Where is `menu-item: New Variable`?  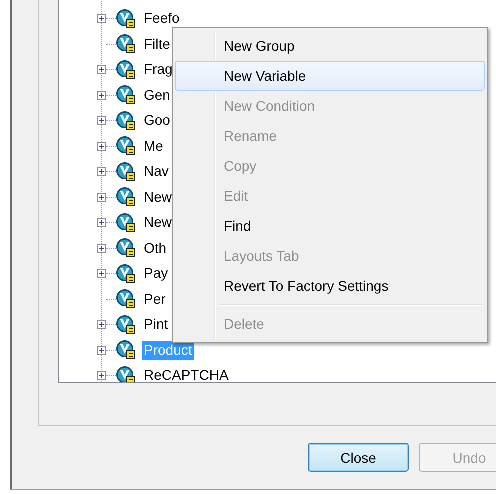 menu-item: New Variable is located at coordinates (330, 76).